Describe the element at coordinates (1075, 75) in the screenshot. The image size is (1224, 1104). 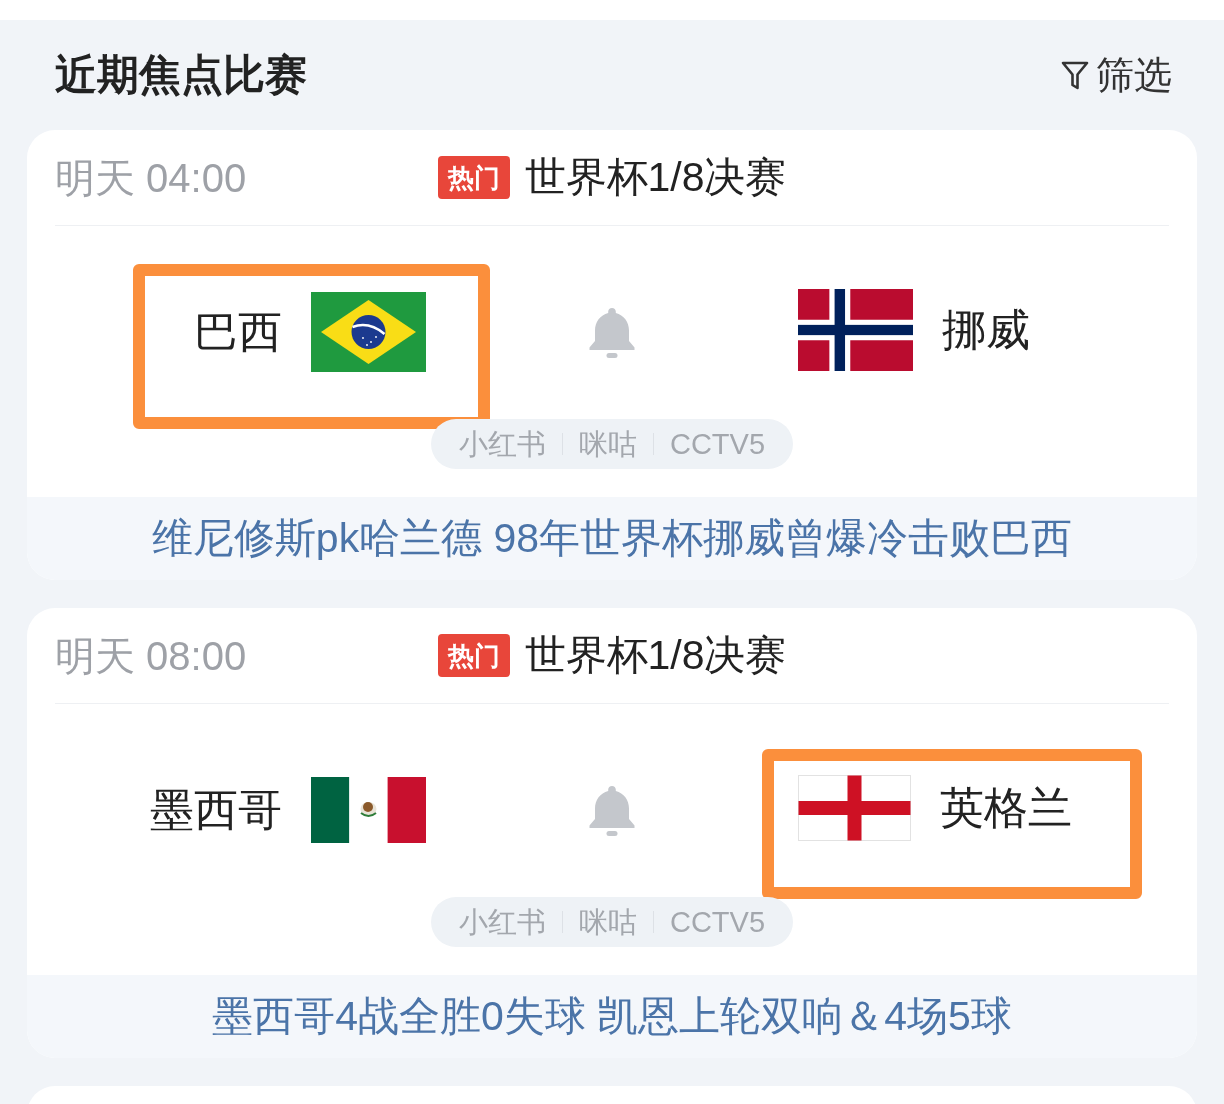
I see `filter-icon` at that location.